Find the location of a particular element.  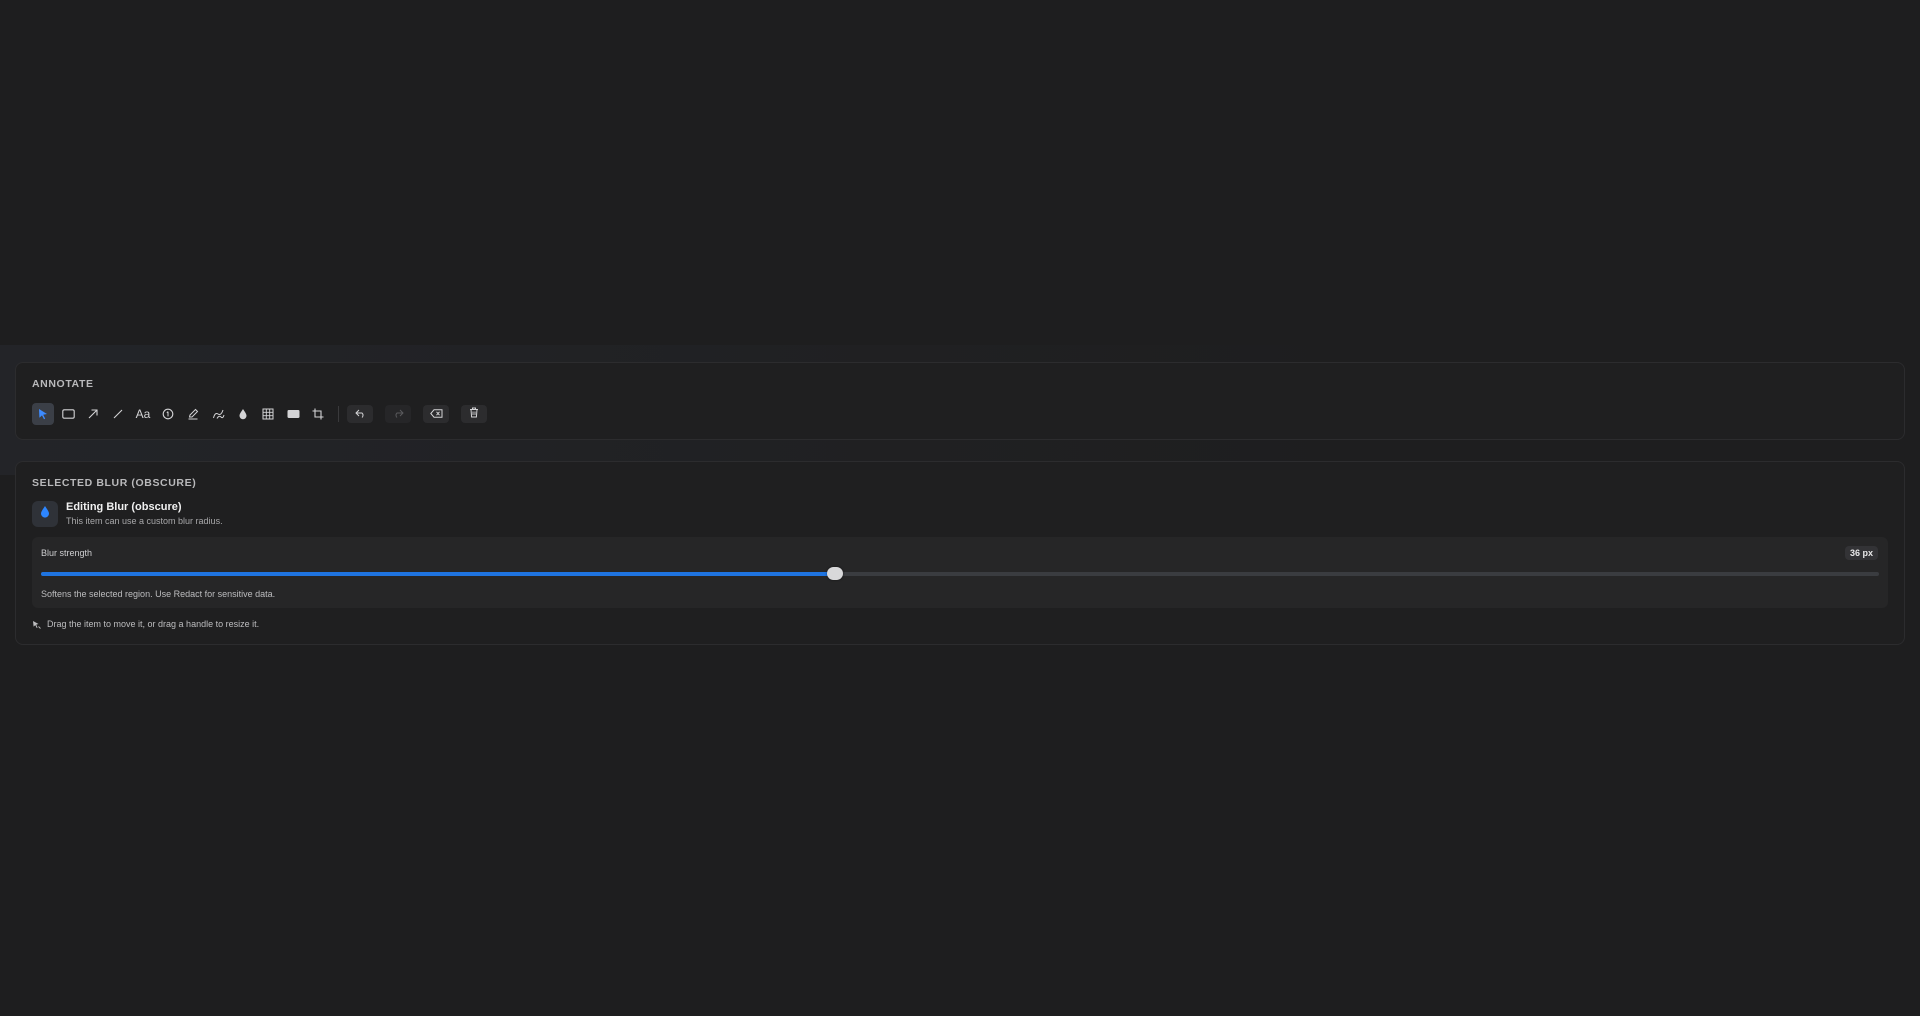

crop-icon is located at coordinates (318, 414).